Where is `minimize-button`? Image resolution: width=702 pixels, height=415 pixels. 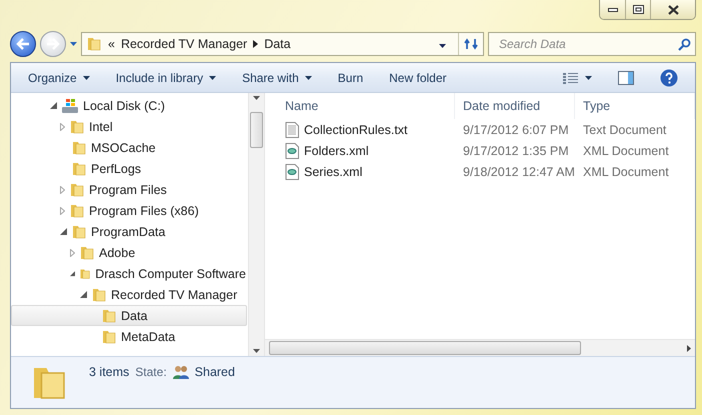
minimize-button is located at coordinates (612, 9).